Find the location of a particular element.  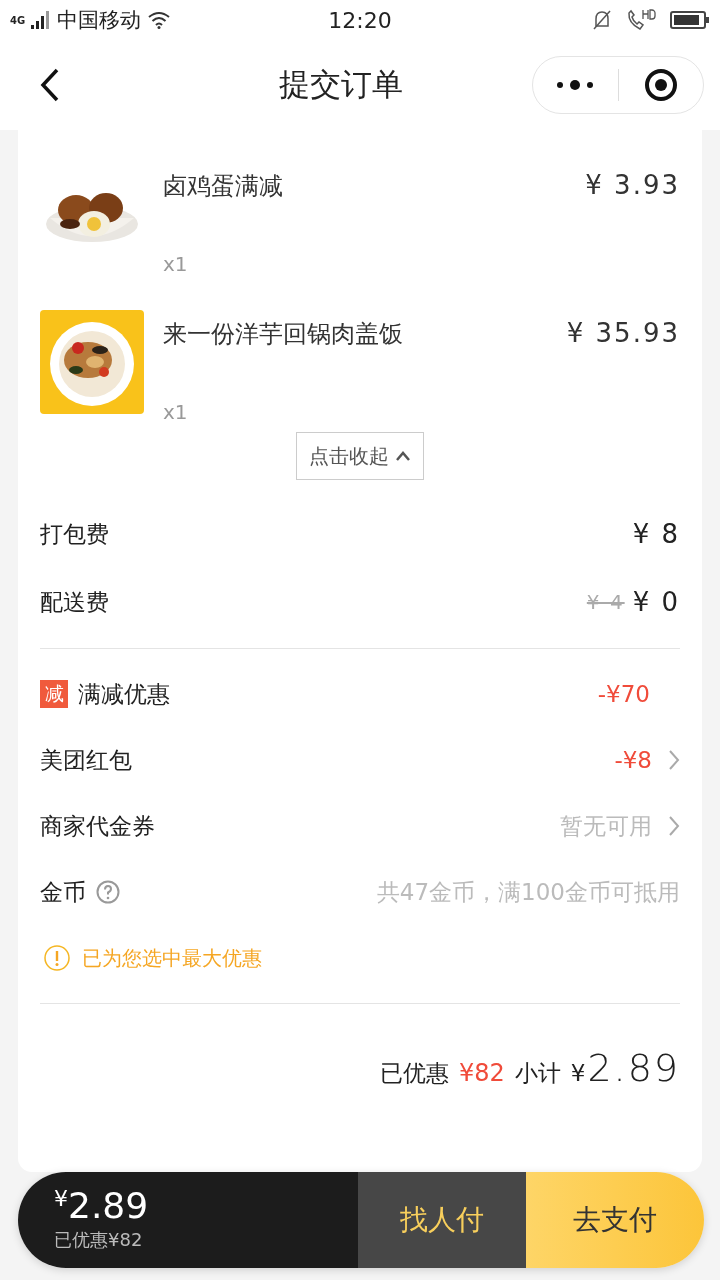

wifi-icon is located at coordinates (159, 20).